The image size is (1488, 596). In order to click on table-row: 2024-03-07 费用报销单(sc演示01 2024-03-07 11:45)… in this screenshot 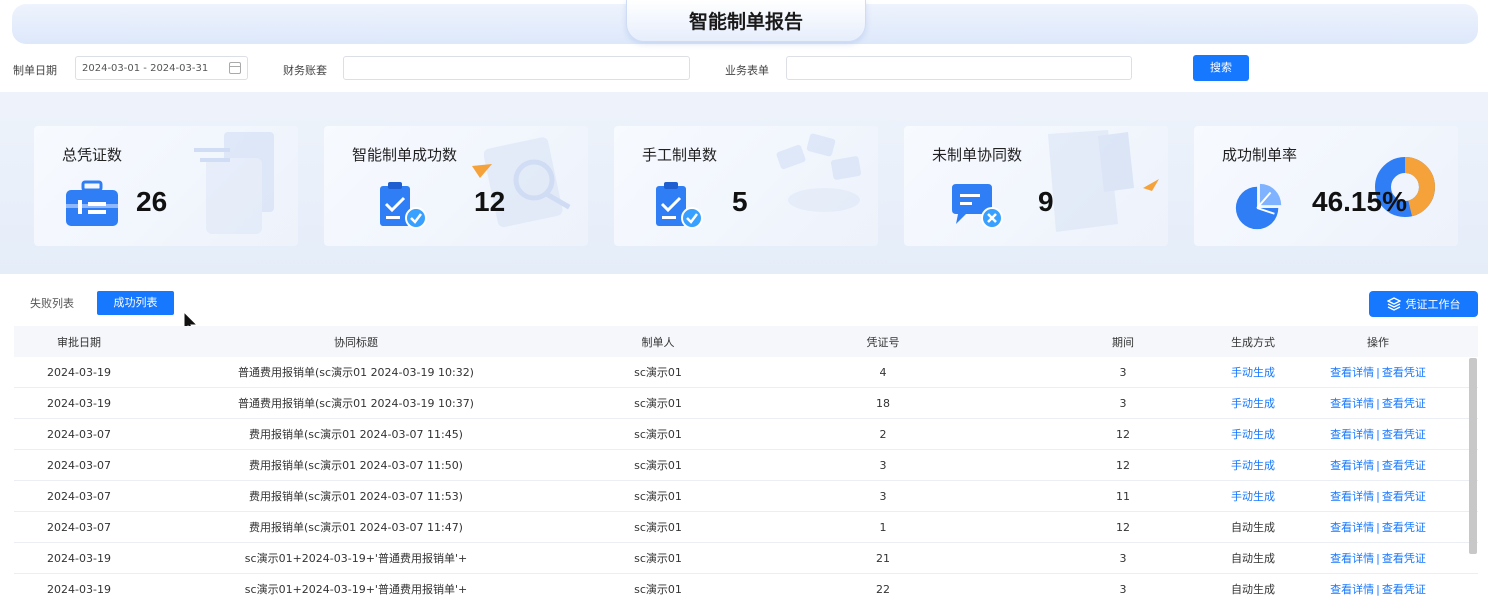, I will do `click(746, 434)`.